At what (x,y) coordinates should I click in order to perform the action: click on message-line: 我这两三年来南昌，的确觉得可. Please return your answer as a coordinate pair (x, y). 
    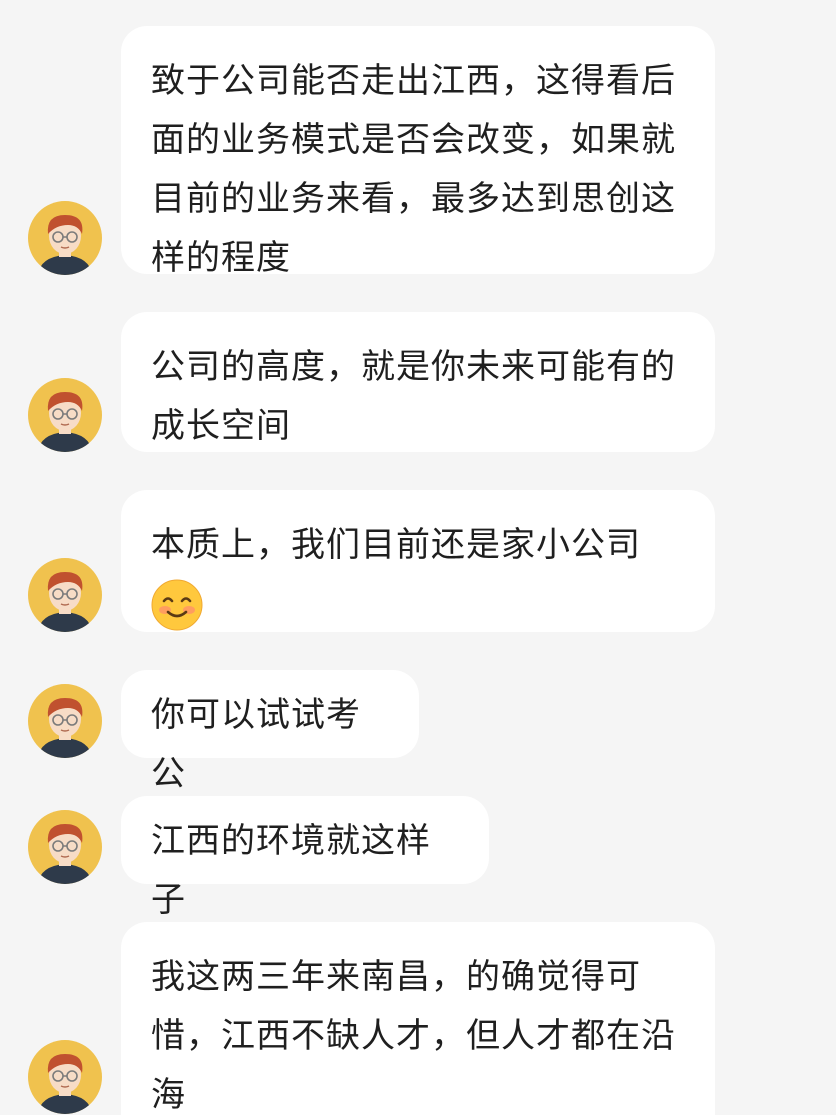
    Looking at the image, I should click on (396, 977).